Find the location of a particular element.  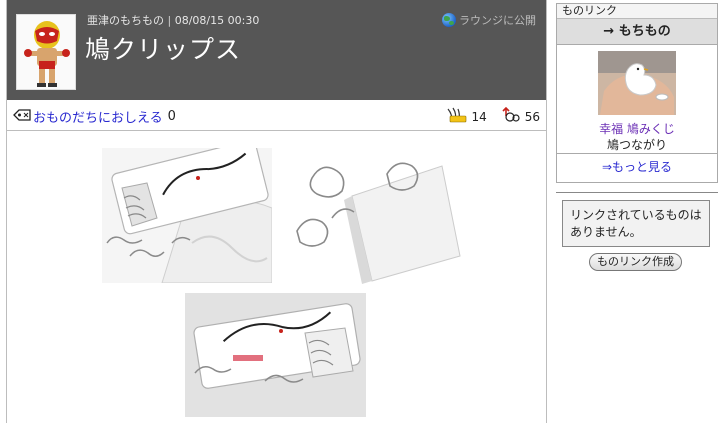

more-link: ⇒もっと見る is located at coordinates (637, 167).